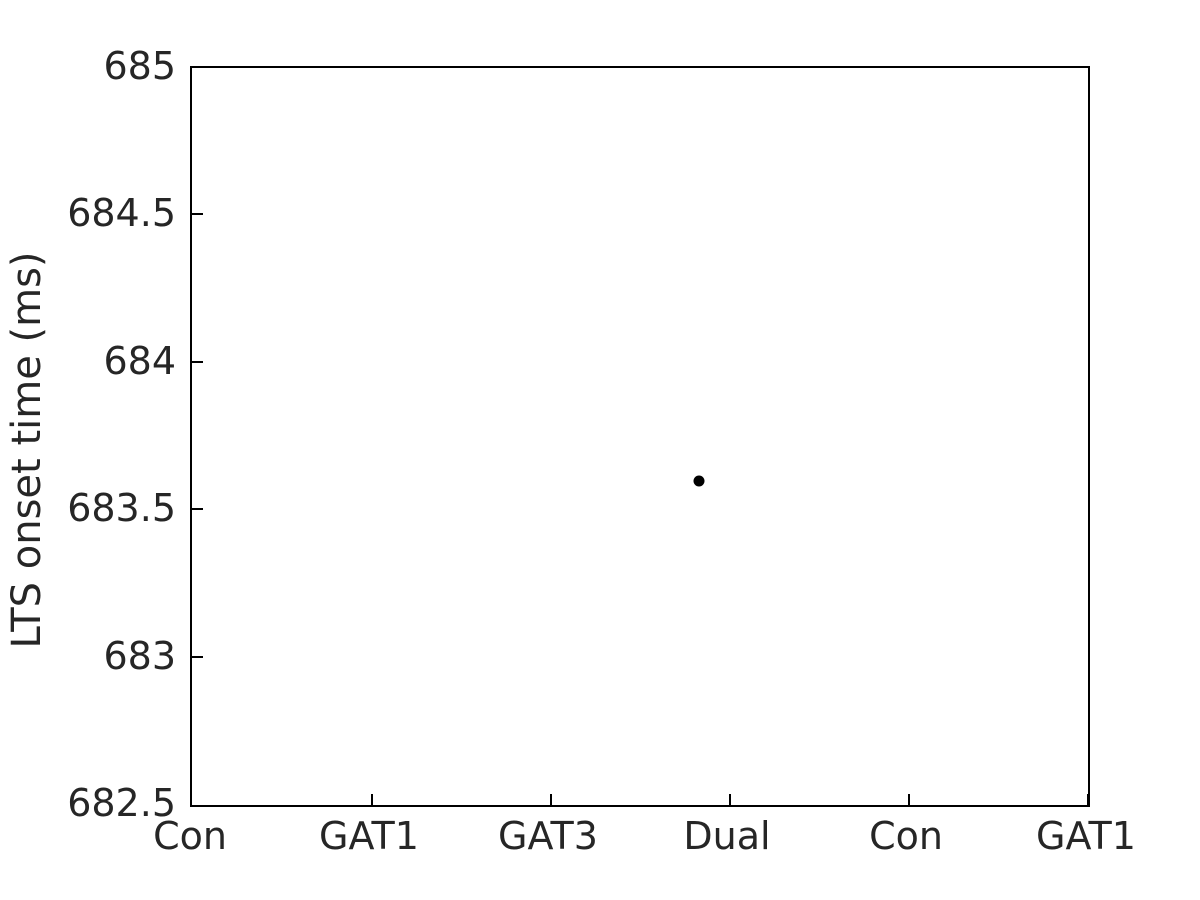 The image size is (1200, 900). I want to click on x-tick-label-con-2: Con, so click(906, 836).